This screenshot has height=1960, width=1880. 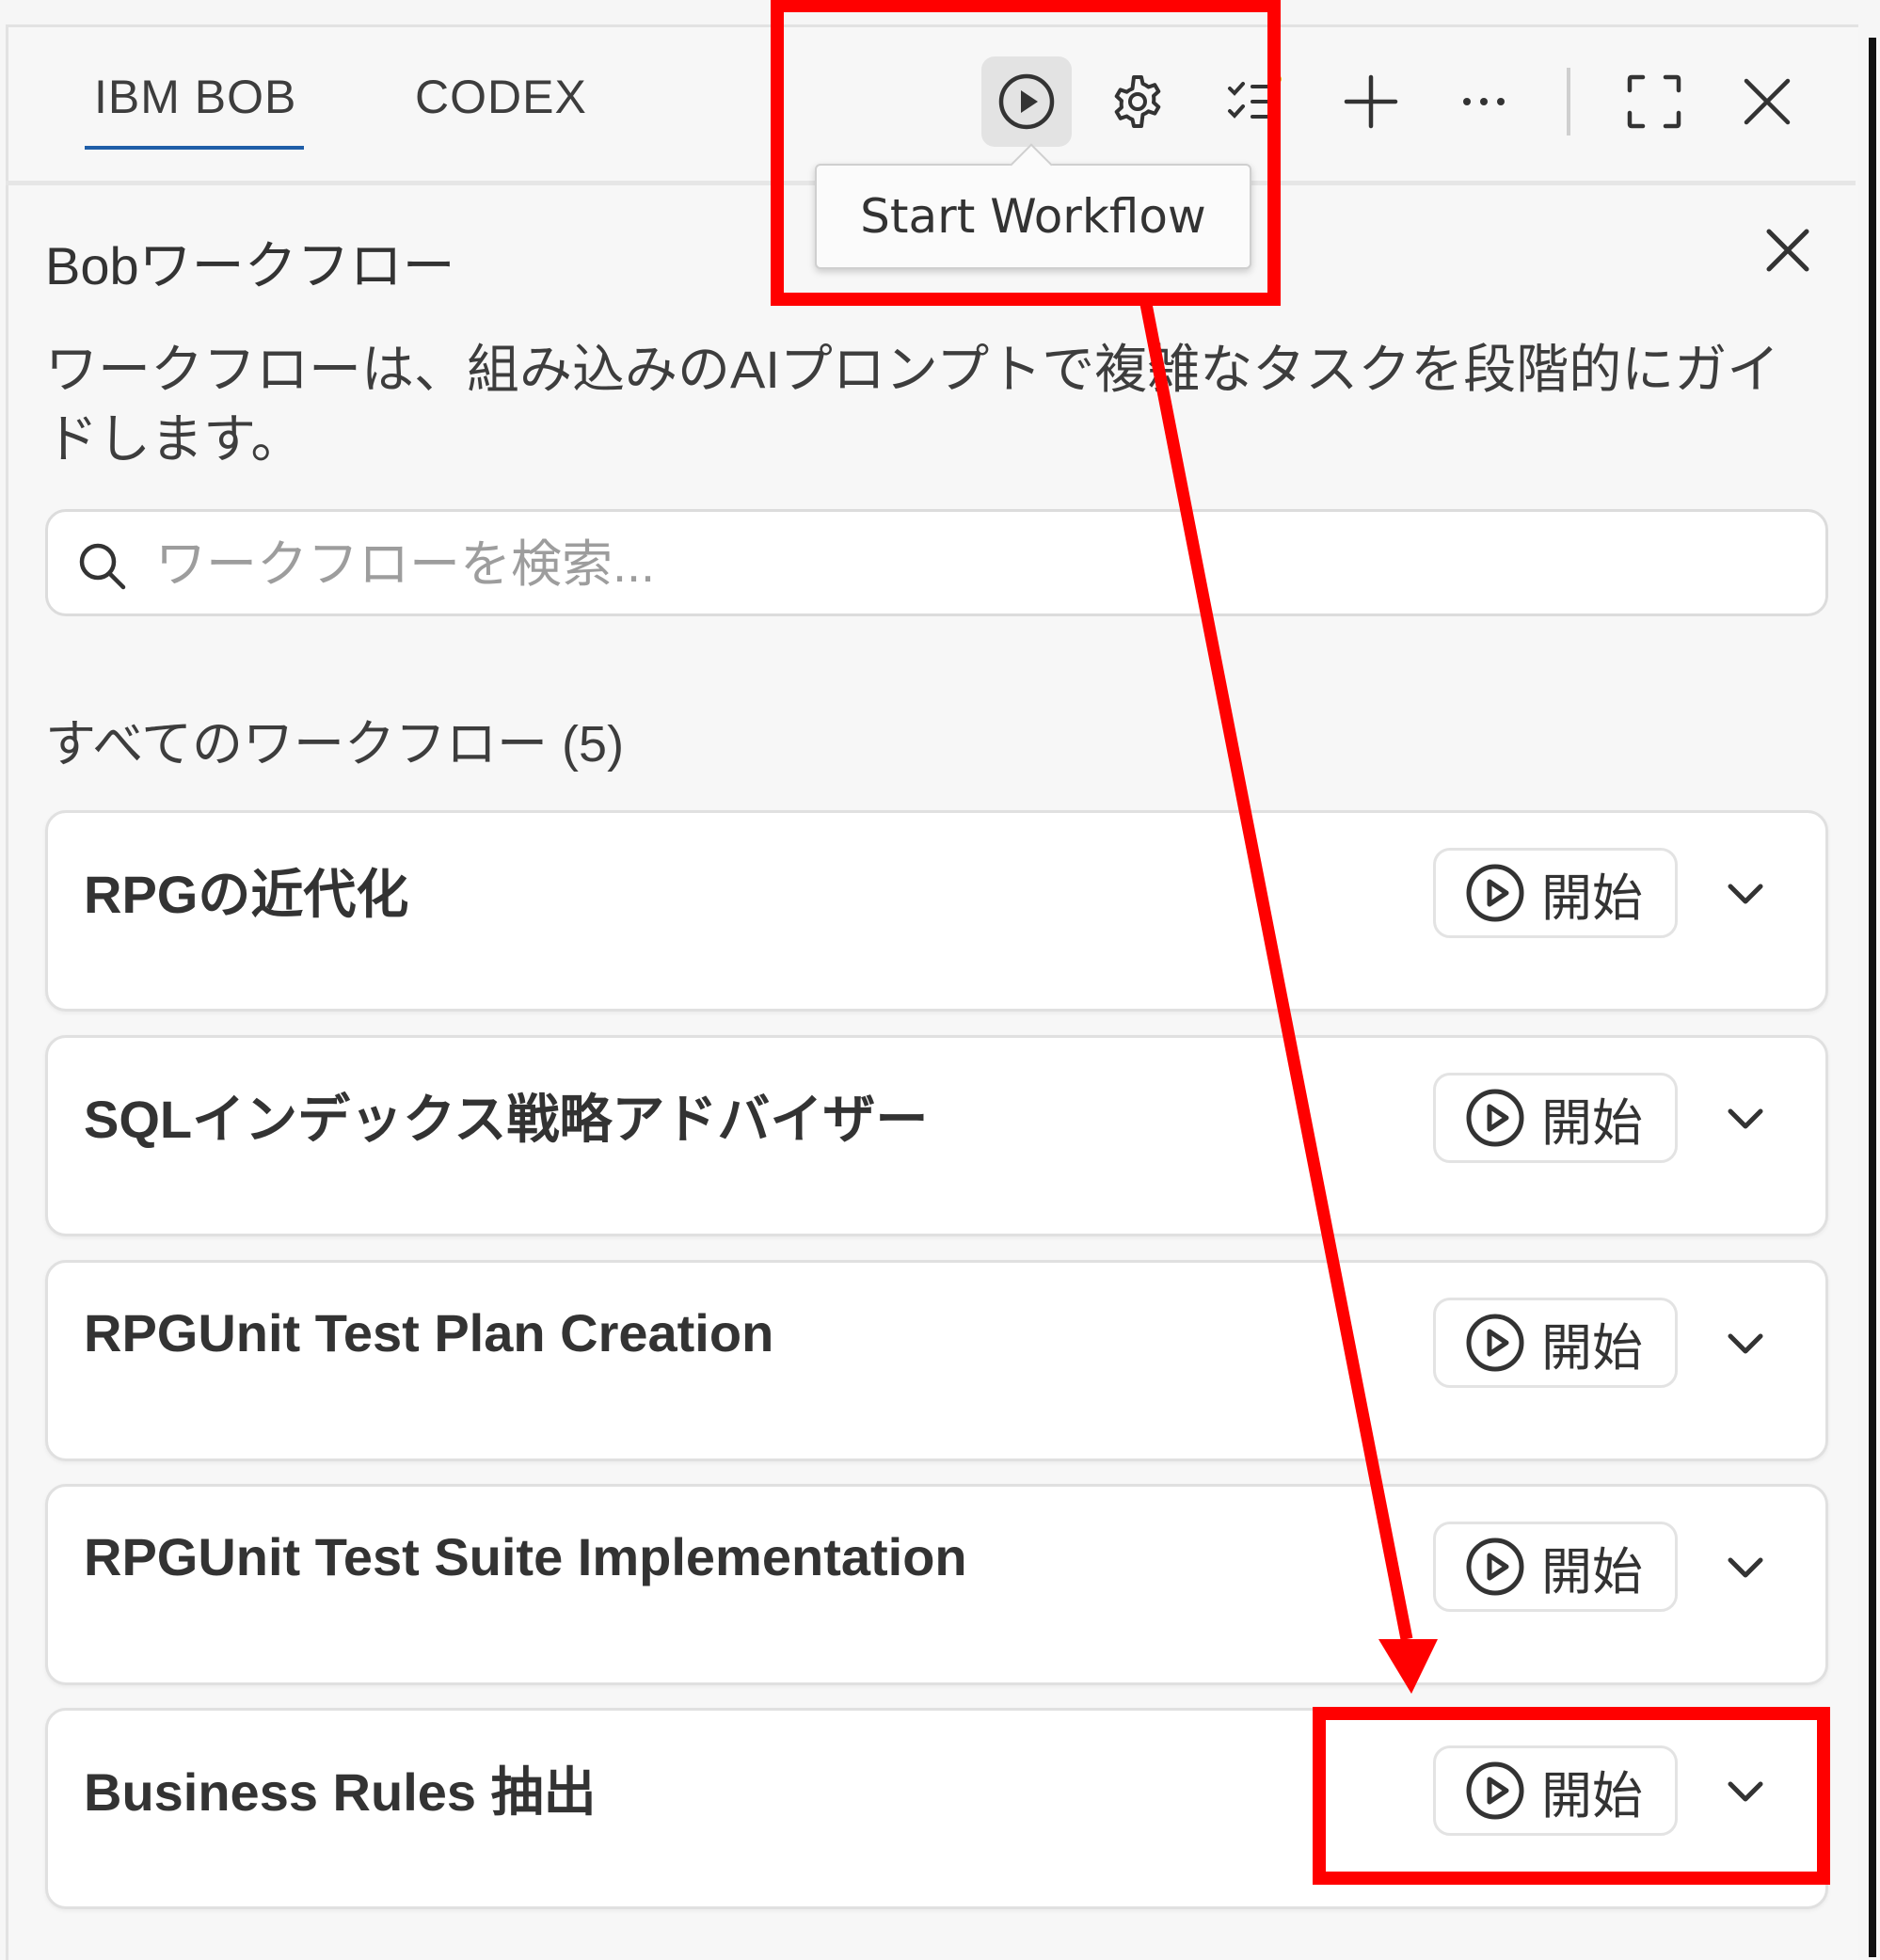 I want to click on panel-title: Bobワークフロー, so click(x=250, y=265).